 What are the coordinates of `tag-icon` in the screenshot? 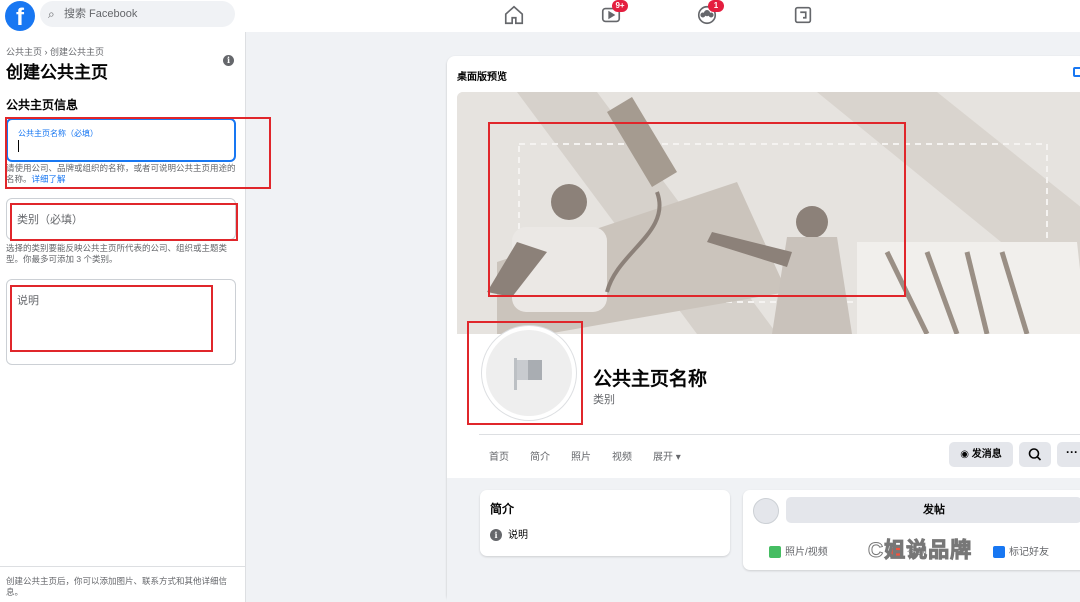 It's located at (999, 552).